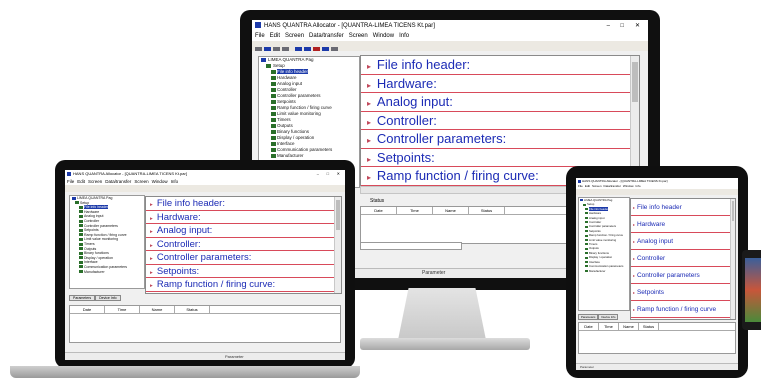 This screenshot has width=761, height=381. Describe the element at coordinates (683, 292) in the screenshot. I see `section-header: ▸ Setpoints` at that location.